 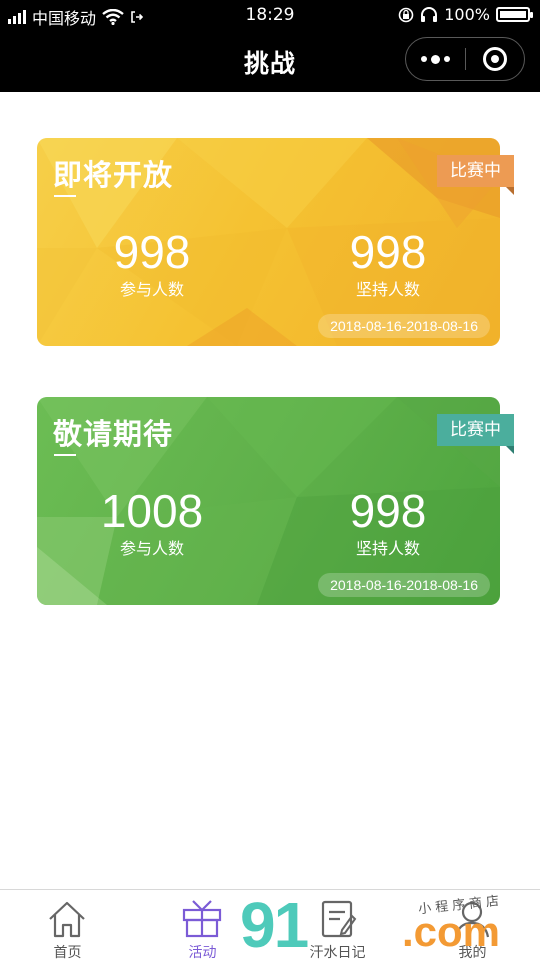 I want to click on tab-bar: 首页 活动 汗水日记 我的, so click(x=270, y=924).